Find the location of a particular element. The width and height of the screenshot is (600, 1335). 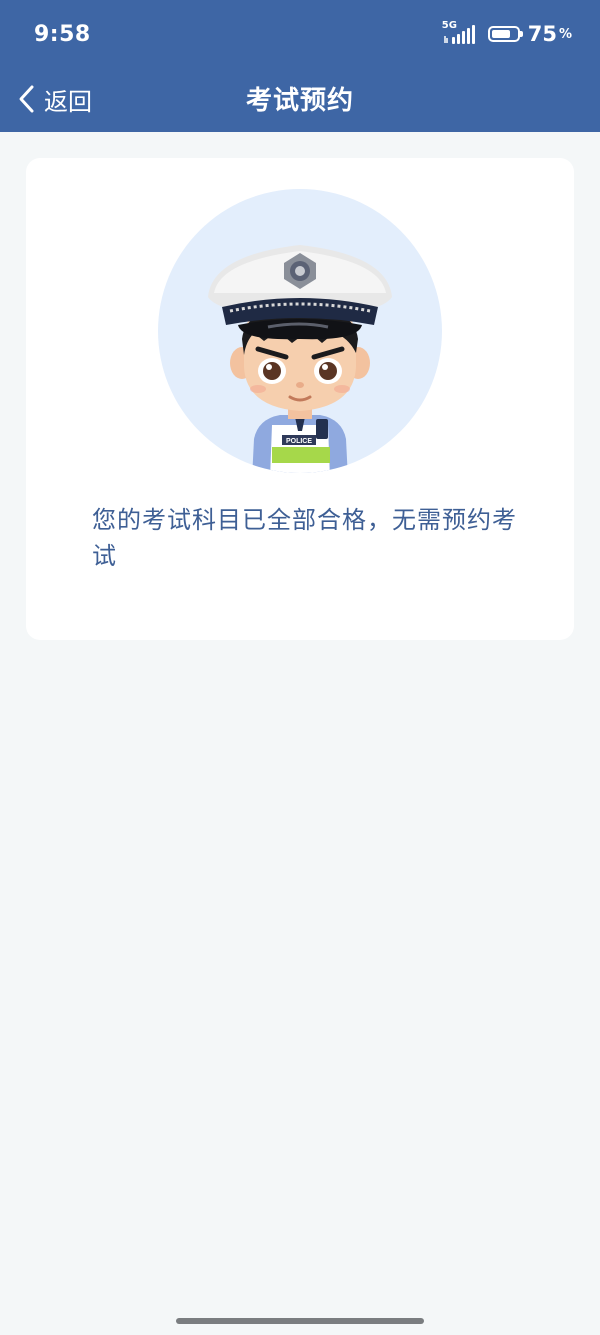

result-message: 您的考试科目已全部合格，无需预约考试 is located at coordinates (304, 538).